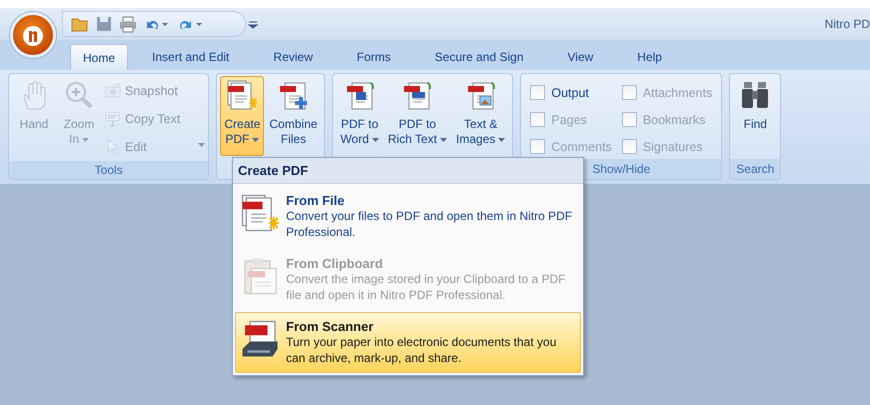 Image resolution: width=870 pixels, height=405 pixels. What do you see at coordinates (408, 342) in the screenshot?
I see `menu-item: From Scanner Turn your paper into electronic documents that you can archive, mark-up, and share.` at bounding box center [408, 342].